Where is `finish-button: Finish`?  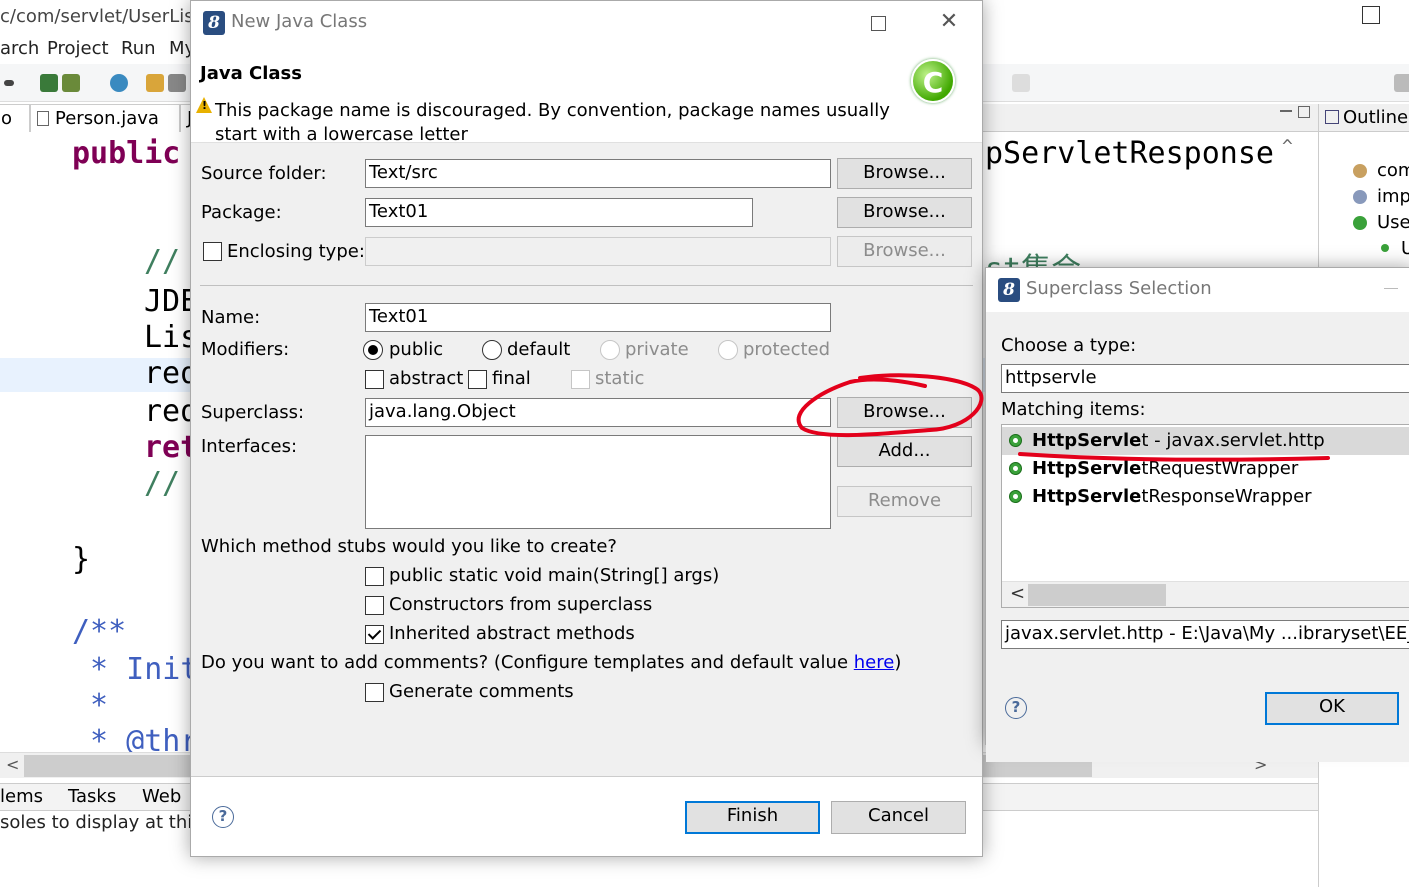 finish-button: Finish is located at coordinates (752, 817).